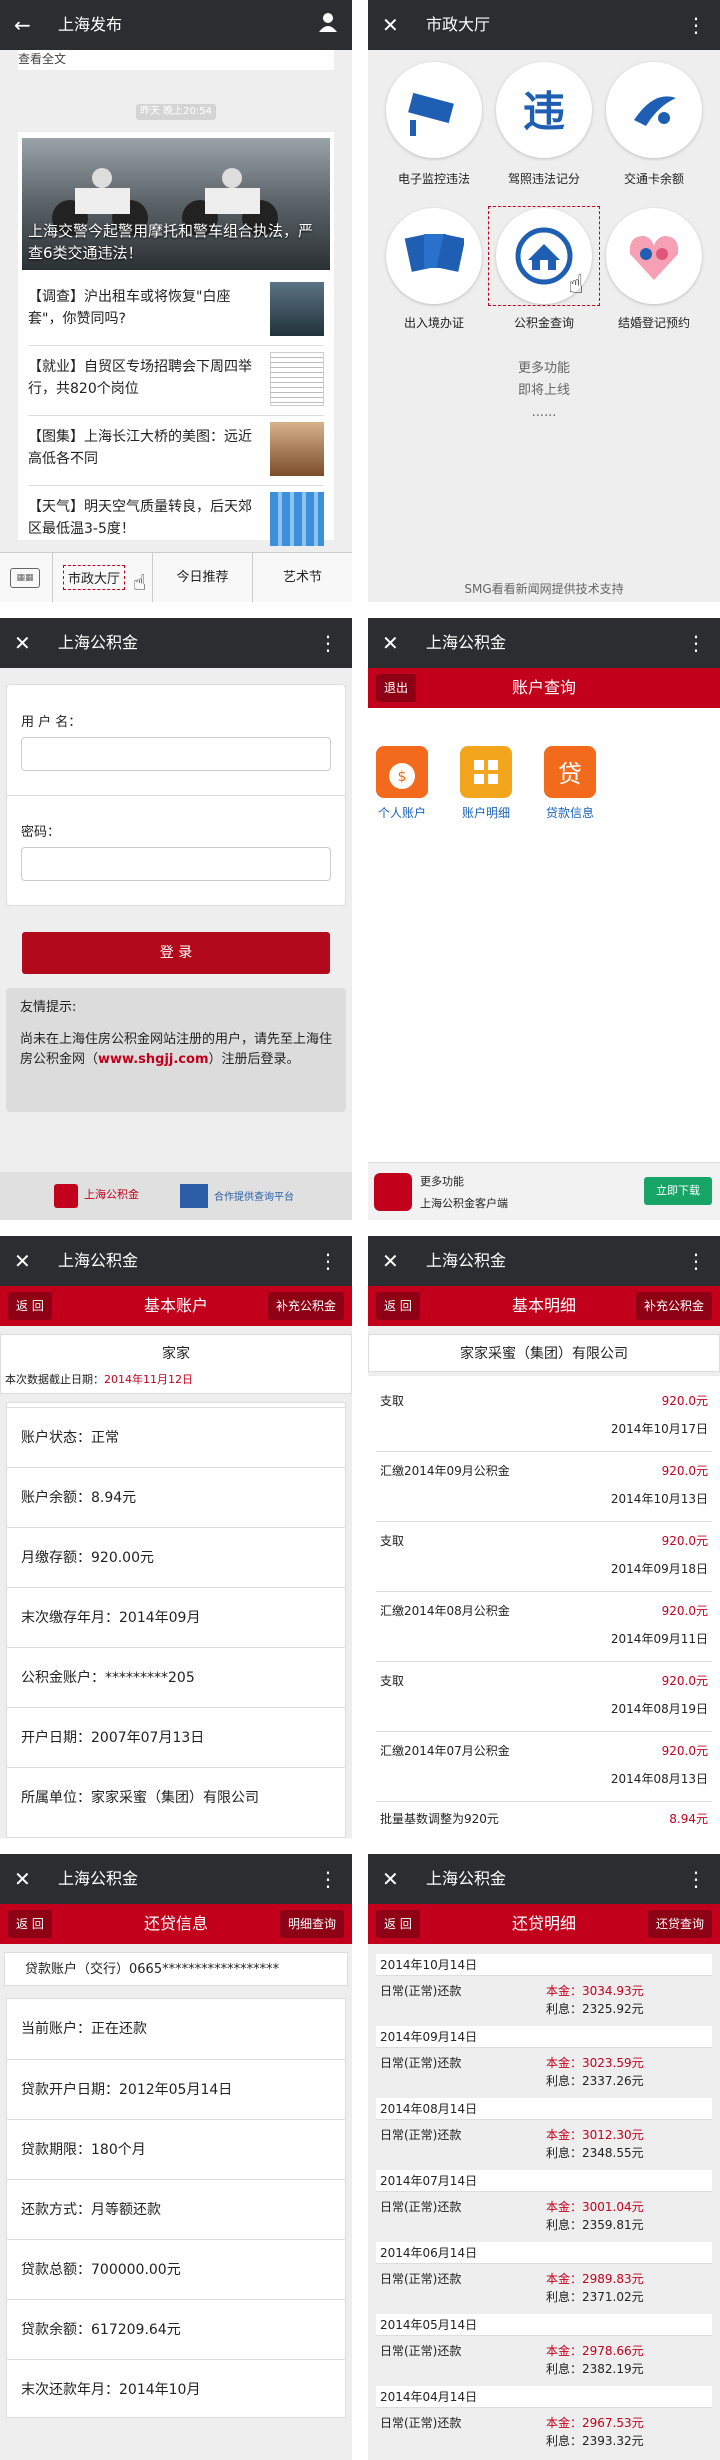  Describe the element at coordinates (544, 1191) in the screenshot. I see `app-download-banner: 更多功能 上海公积金客户端 立即下载` at that location.